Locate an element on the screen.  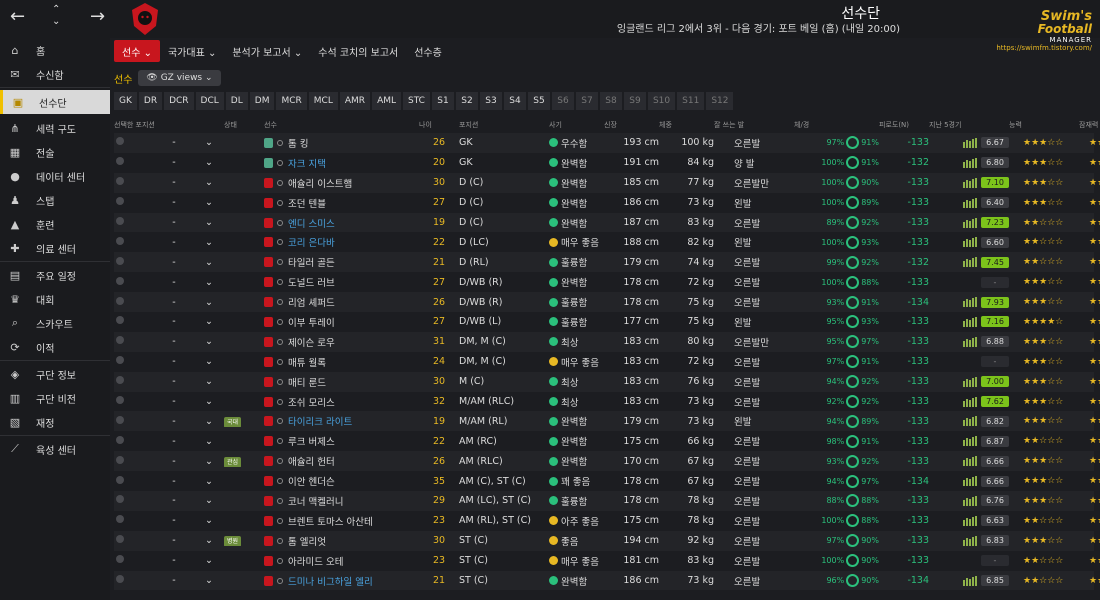
player-name: 자크 지택 is located at coordinates (307, 163).